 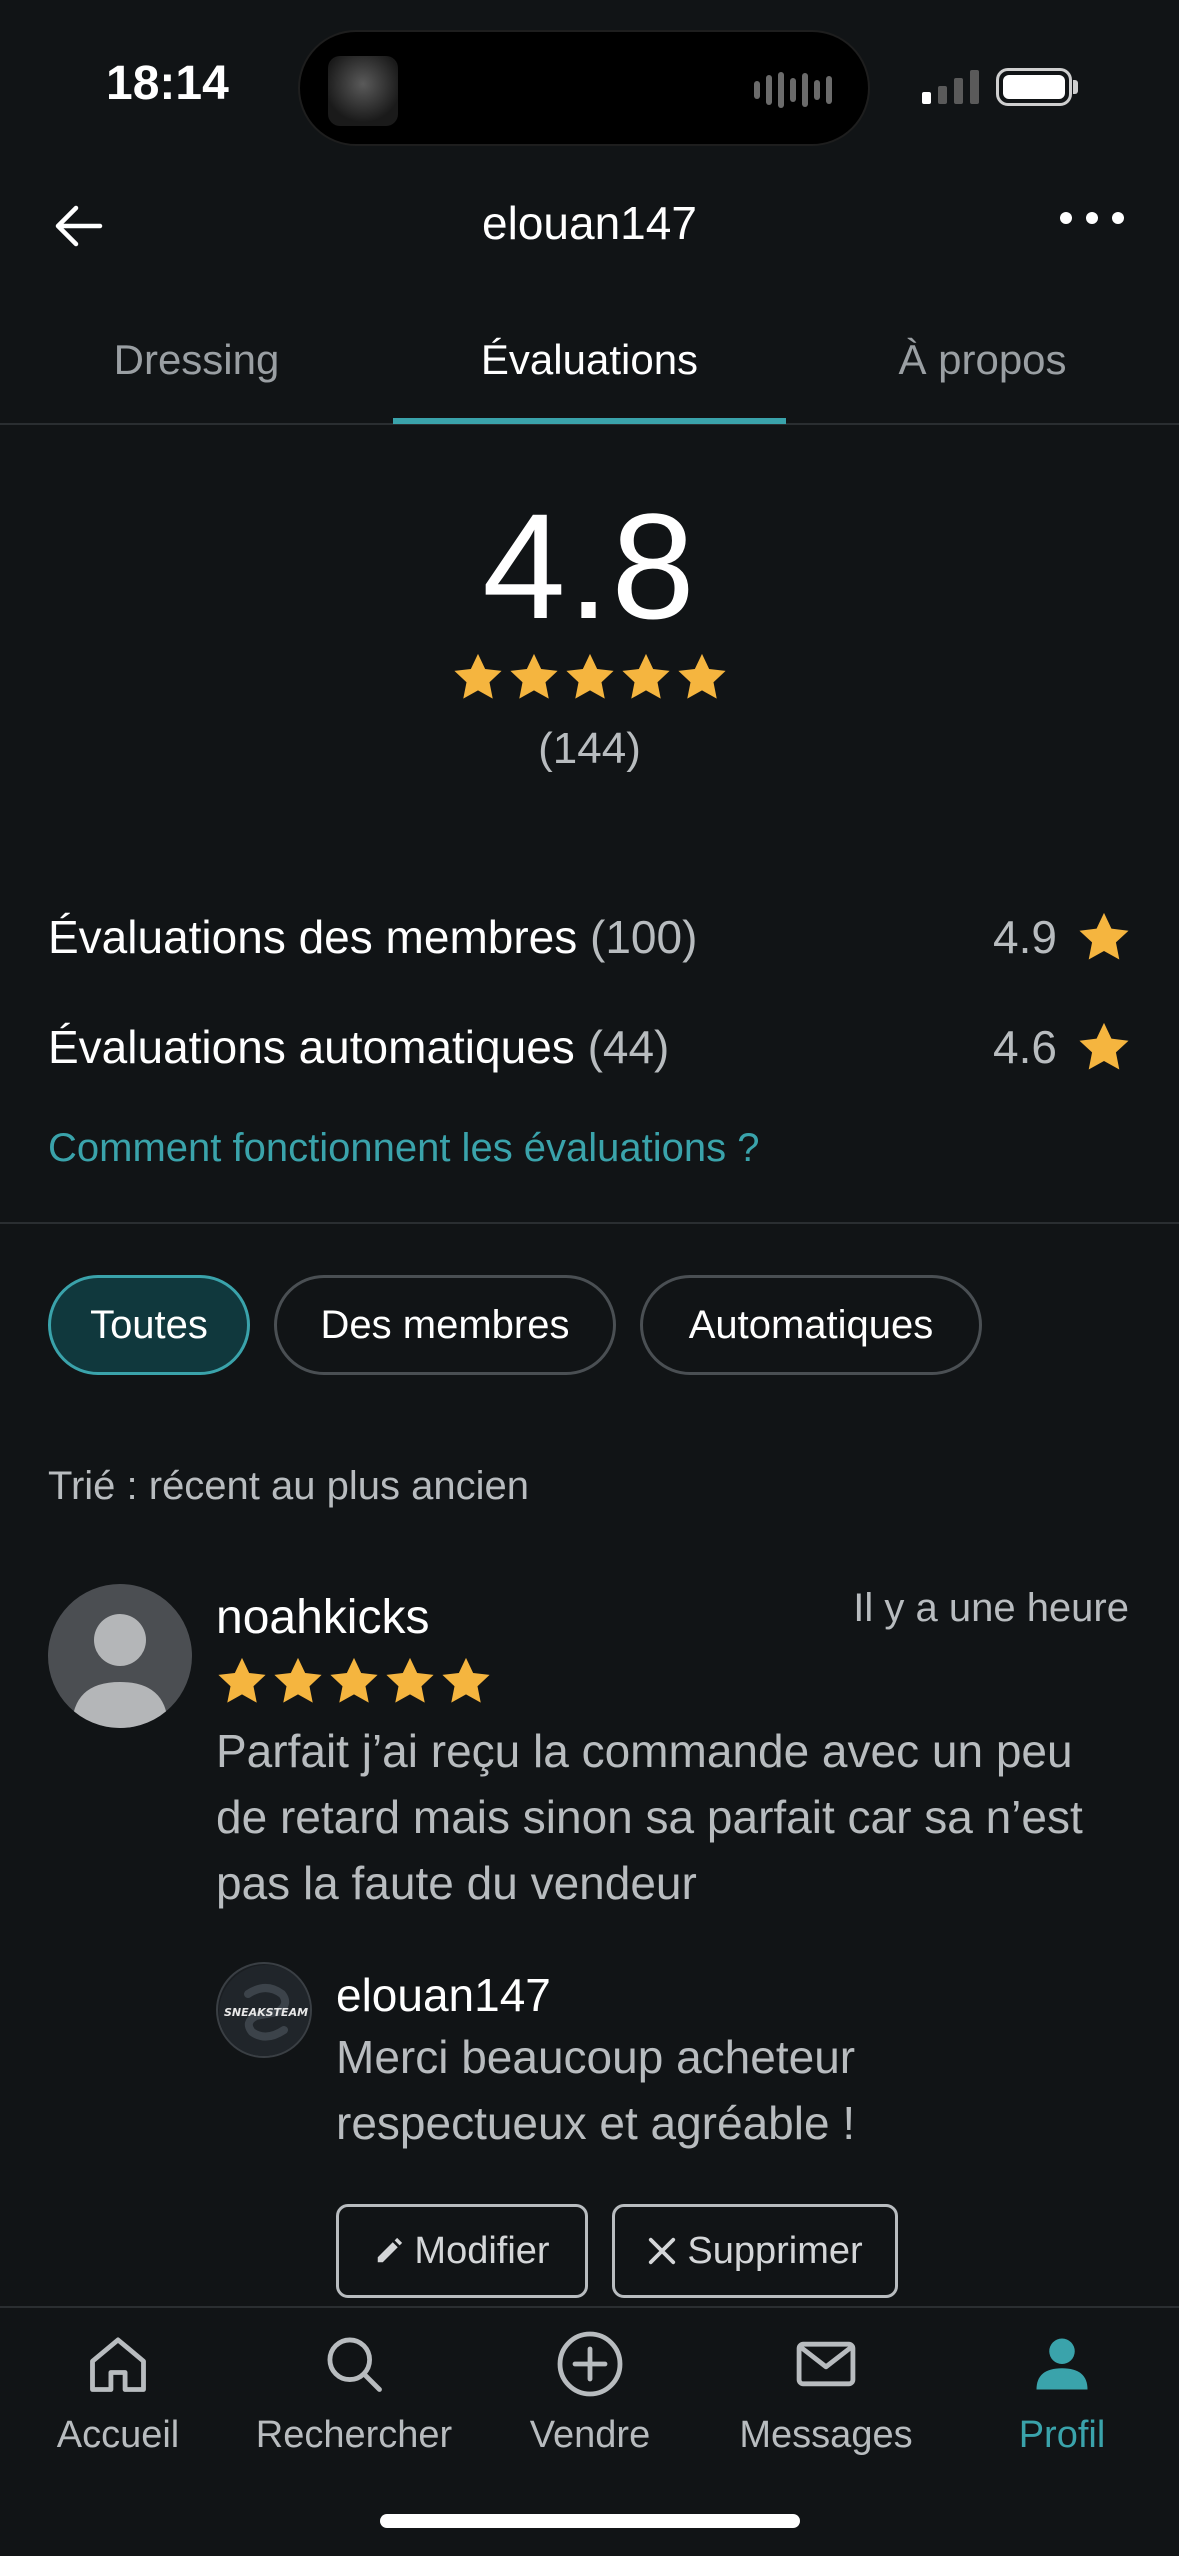 I want to click on cellular-signal-icon, so click(x=950, y=87).